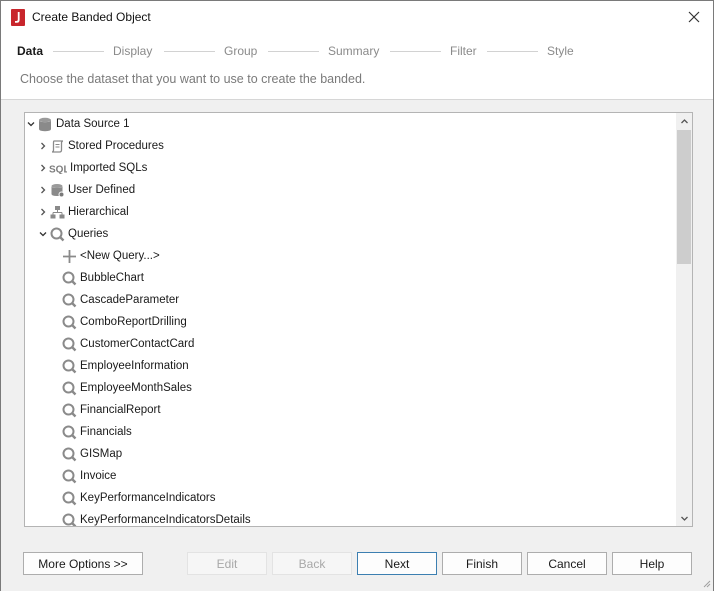 The image size is (714, 591). I want to click on tree-node-query: BubbleChart, so click(102, 278).